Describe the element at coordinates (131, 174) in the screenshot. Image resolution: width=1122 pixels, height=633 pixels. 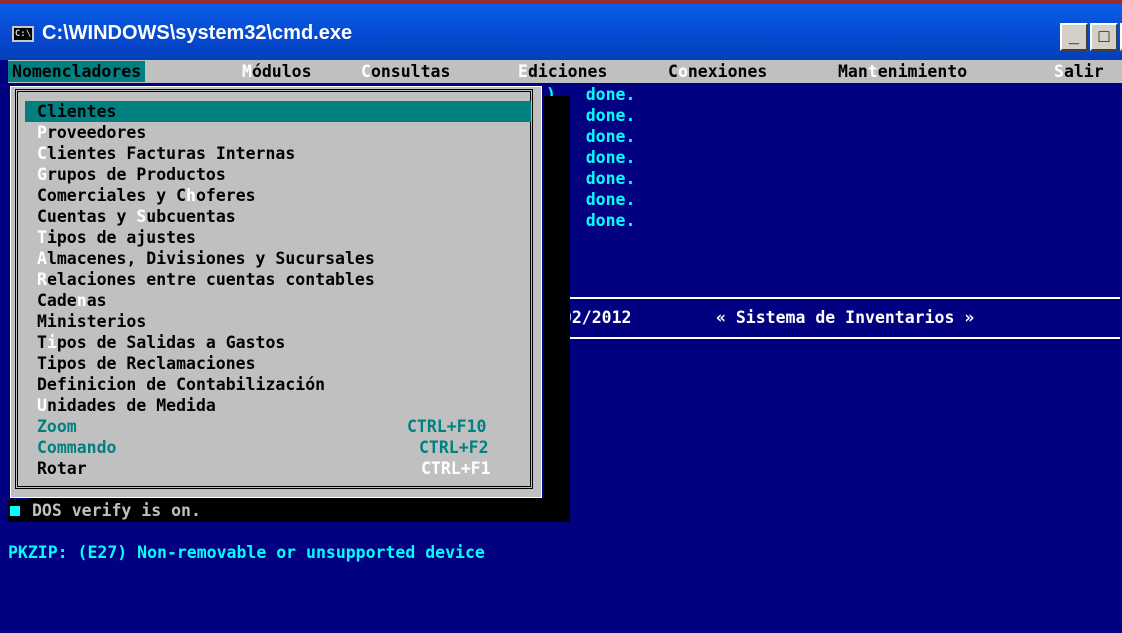
I see `menu-item-grupos-productos: Grupos de Productos` at that location.